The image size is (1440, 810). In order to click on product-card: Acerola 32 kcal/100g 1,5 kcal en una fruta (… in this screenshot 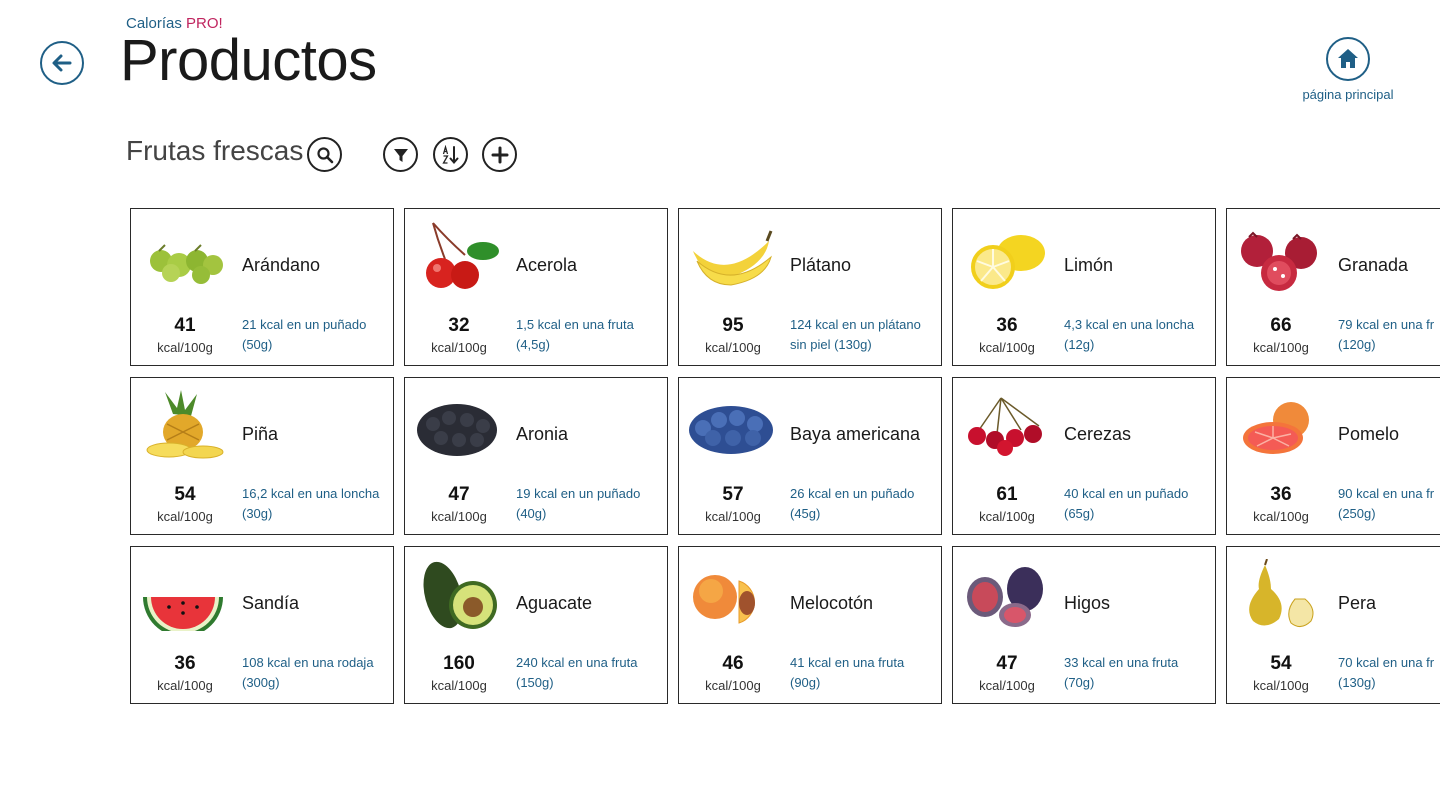, I will do `click(536, 287)`.